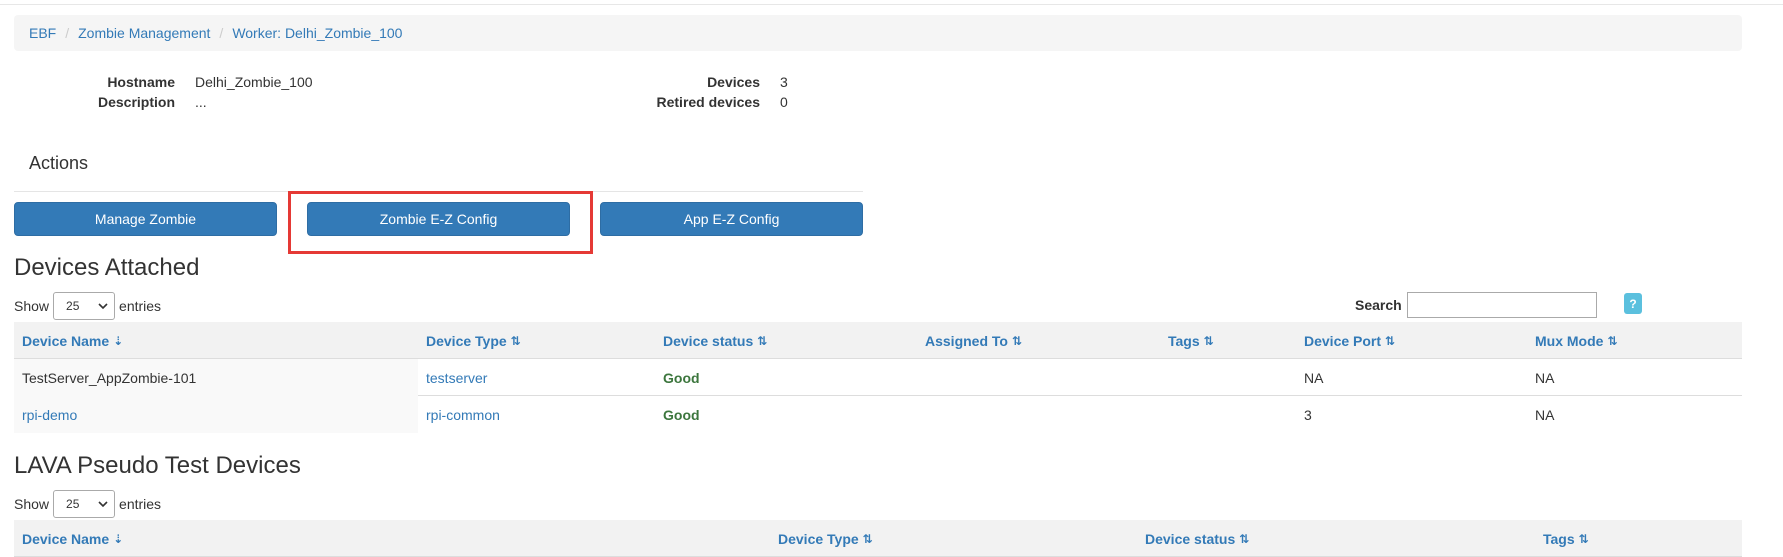 The height and width of the screenshot is (557, 1783). I want to click on devices-attached-heading: Devices Attached, so click(107, 267).